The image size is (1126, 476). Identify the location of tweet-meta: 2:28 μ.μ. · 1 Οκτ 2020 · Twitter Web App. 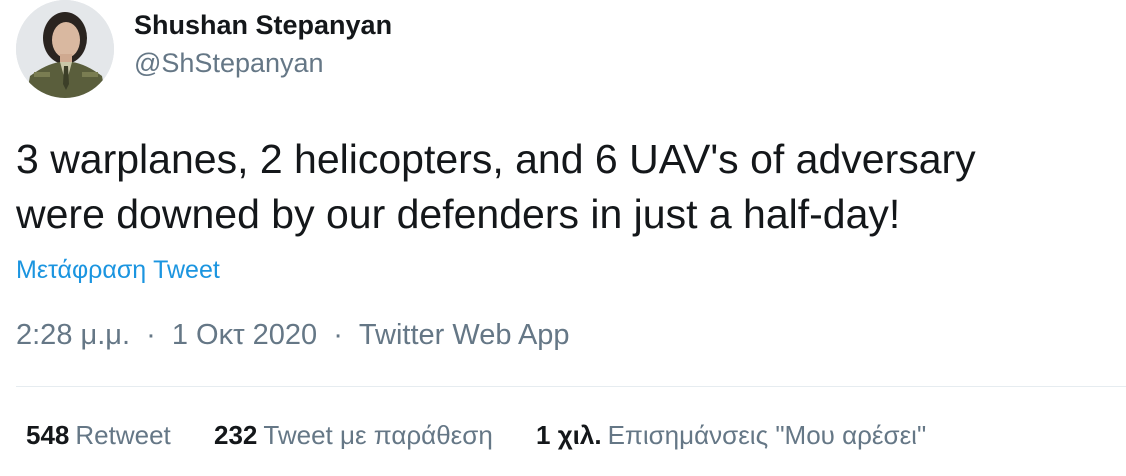
(293, 335).